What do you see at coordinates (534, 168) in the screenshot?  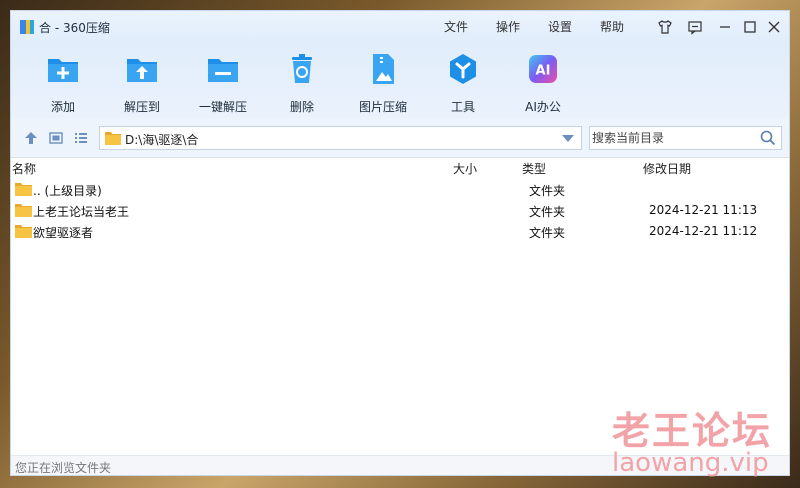 I see `column-type: 类型` at bounding box center [534, 168].